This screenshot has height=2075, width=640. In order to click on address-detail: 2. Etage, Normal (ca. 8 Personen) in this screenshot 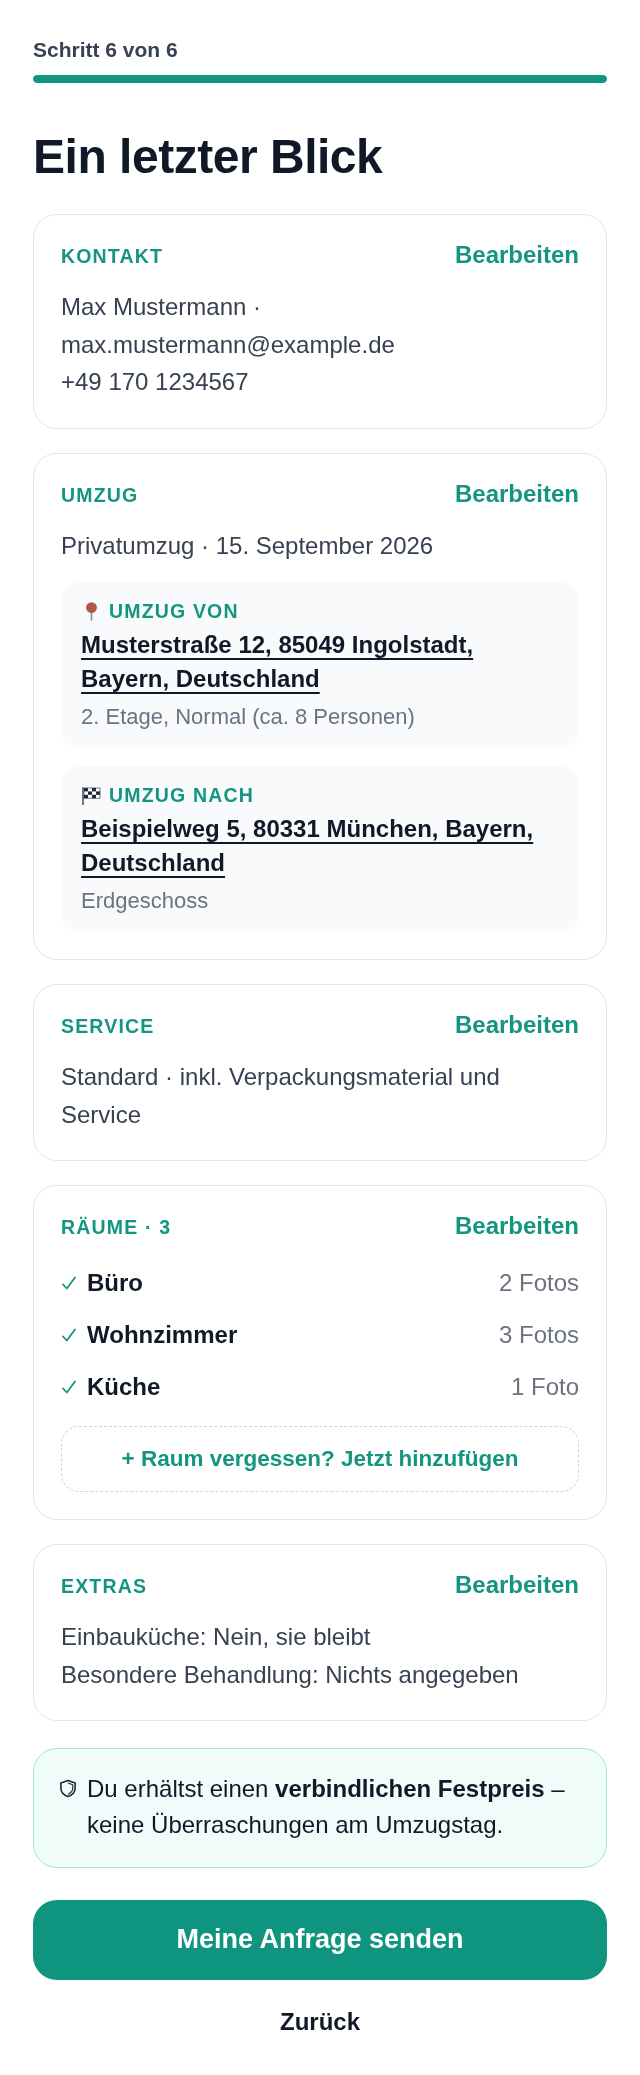, I will do `click(248, 717)`.